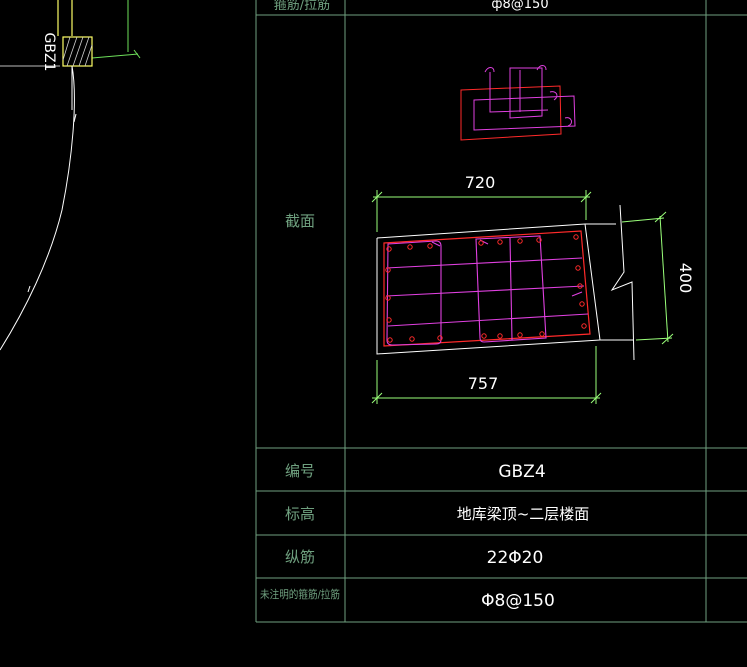 The image size is (747, 667). What do you see at coordinates (480, 182) in the screenshot?
I see `dim-720-label: 720` at bounding box center [480, 182].